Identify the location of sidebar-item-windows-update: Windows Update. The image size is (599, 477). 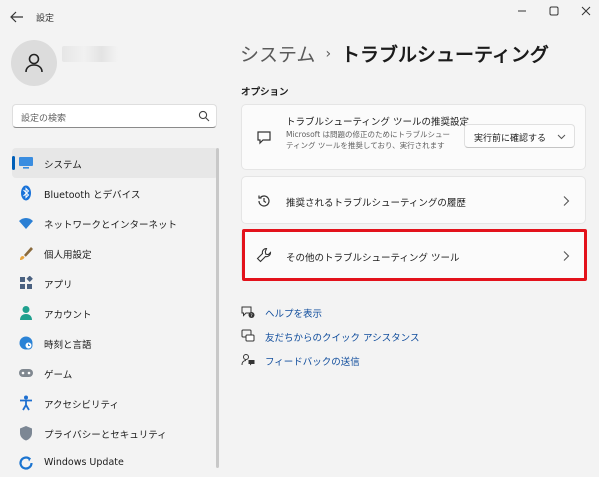
(115, 462).